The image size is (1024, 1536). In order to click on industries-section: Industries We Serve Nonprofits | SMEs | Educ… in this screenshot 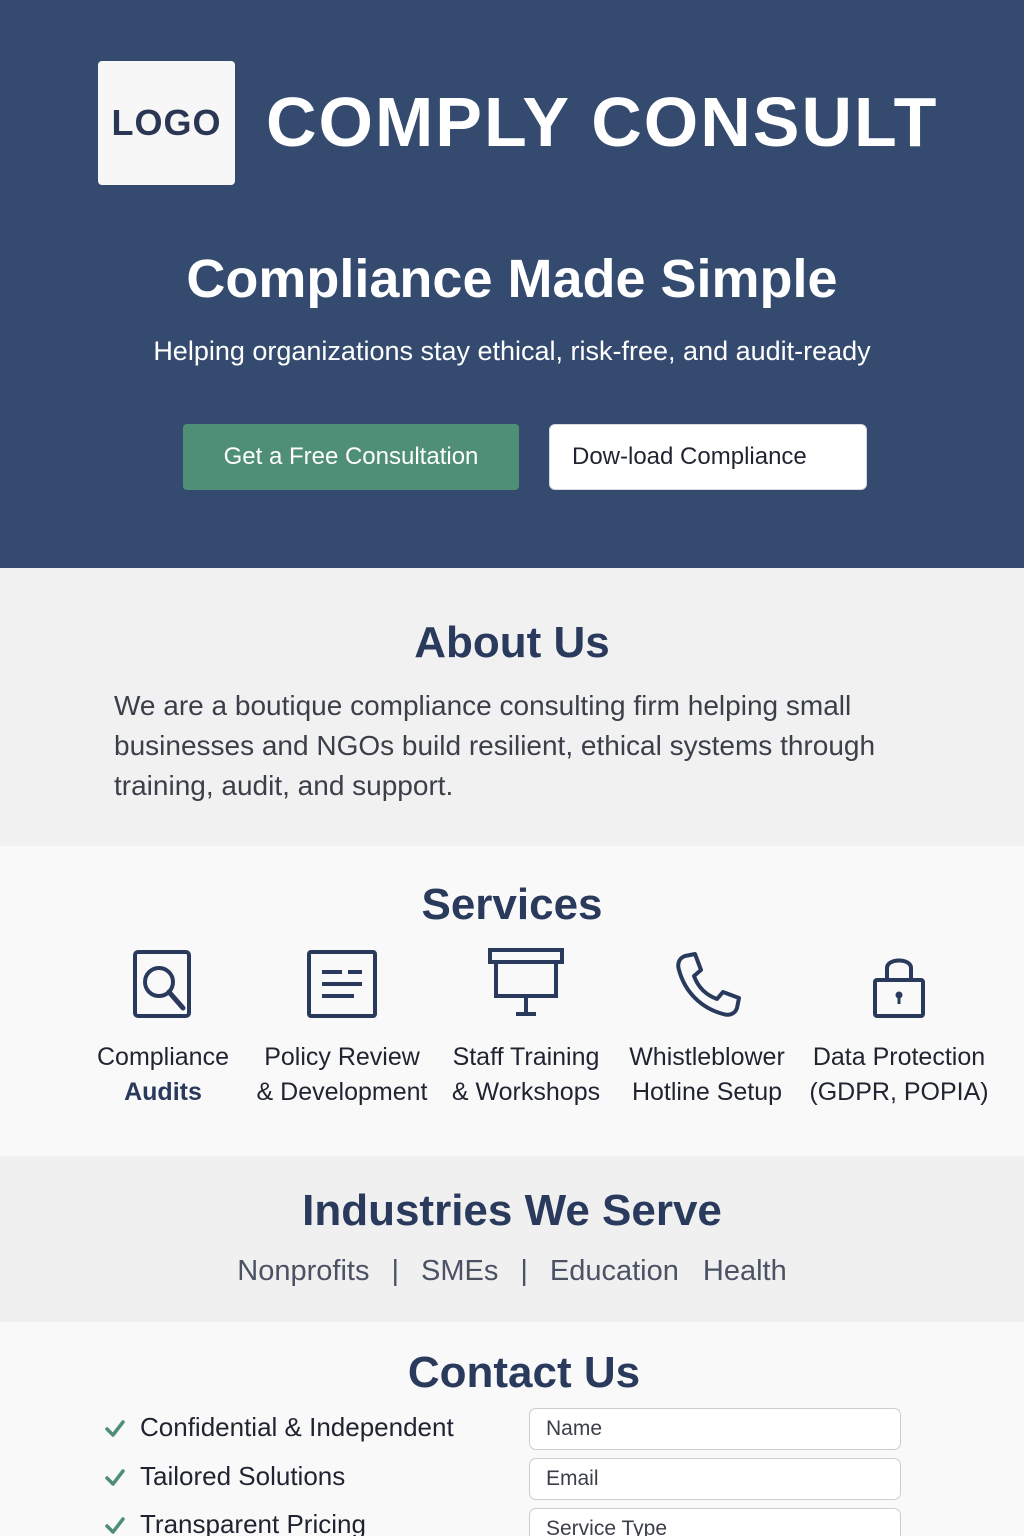, I will do `click(512, 1239)`.